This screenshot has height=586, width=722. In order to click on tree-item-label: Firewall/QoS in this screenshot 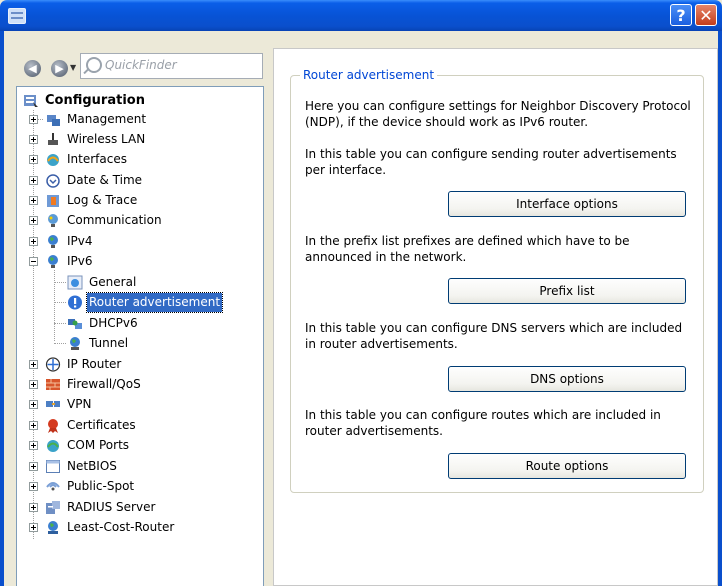, I will do `click(104, 384)`.